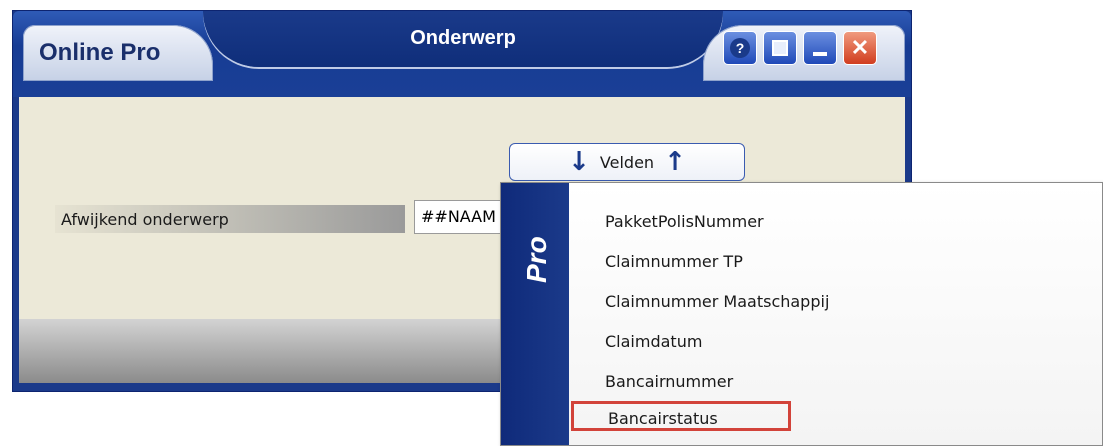 Image resolution: width=1103 pixels, height=446 pixels. I want to click on field-label-box: Afwijkend onderwerp, so click(230, 219).